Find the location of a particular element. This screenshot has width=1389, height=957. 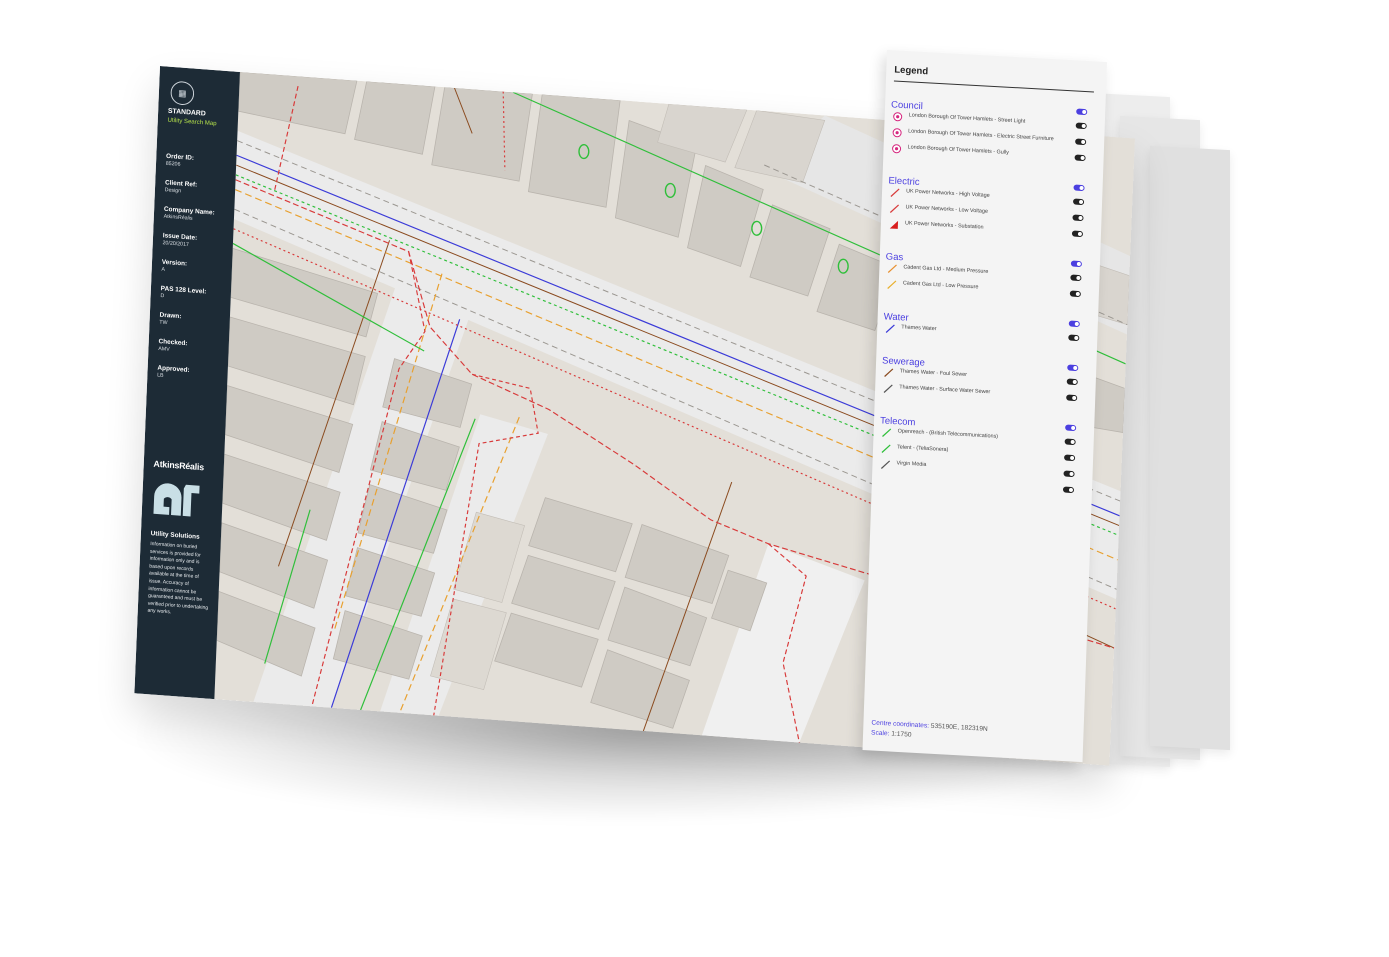

meta-field: Issue Date: 20/20/2017 is located at coordinates (179, 240).